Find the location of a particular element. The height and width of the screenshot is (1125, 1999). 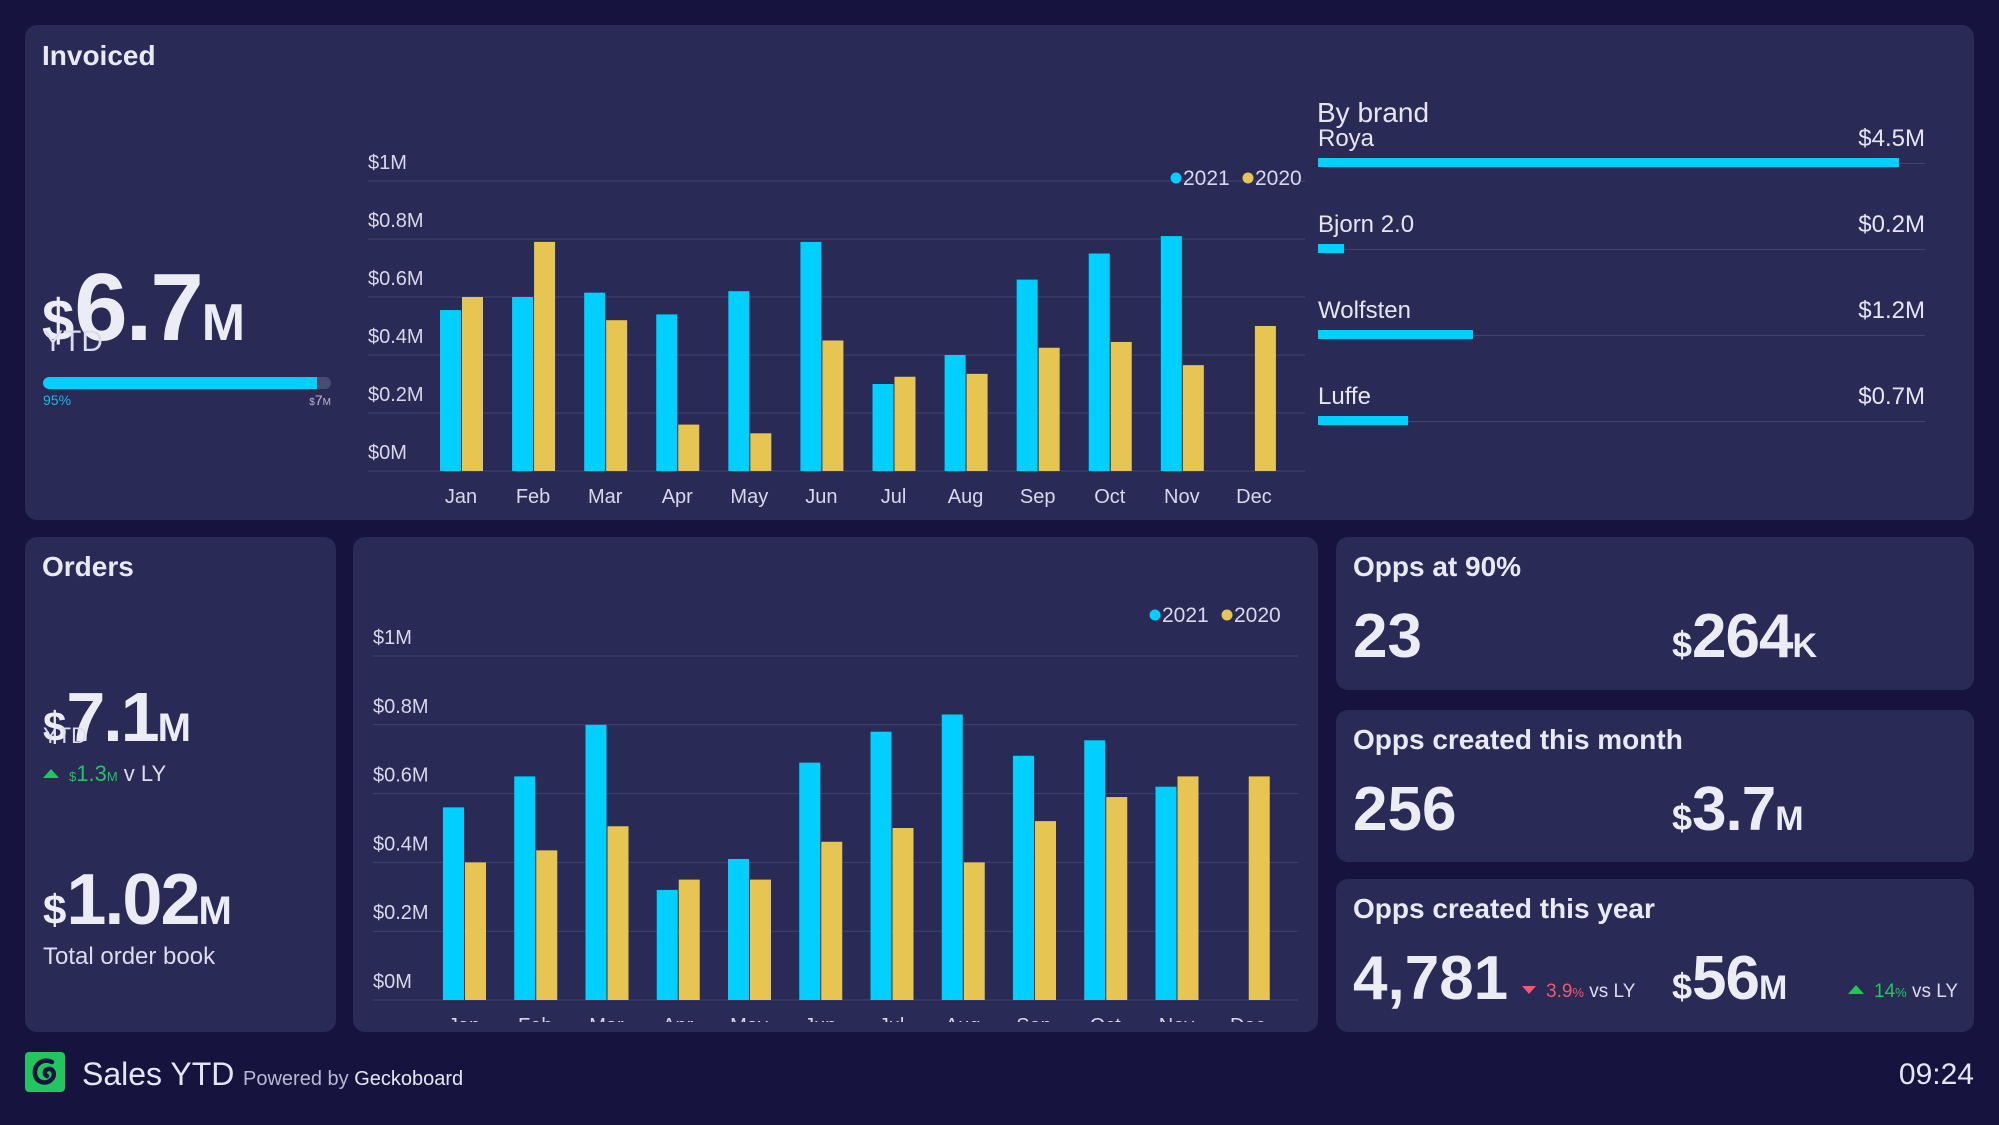

bar-2020-jan is located at coordinates (472, 384).